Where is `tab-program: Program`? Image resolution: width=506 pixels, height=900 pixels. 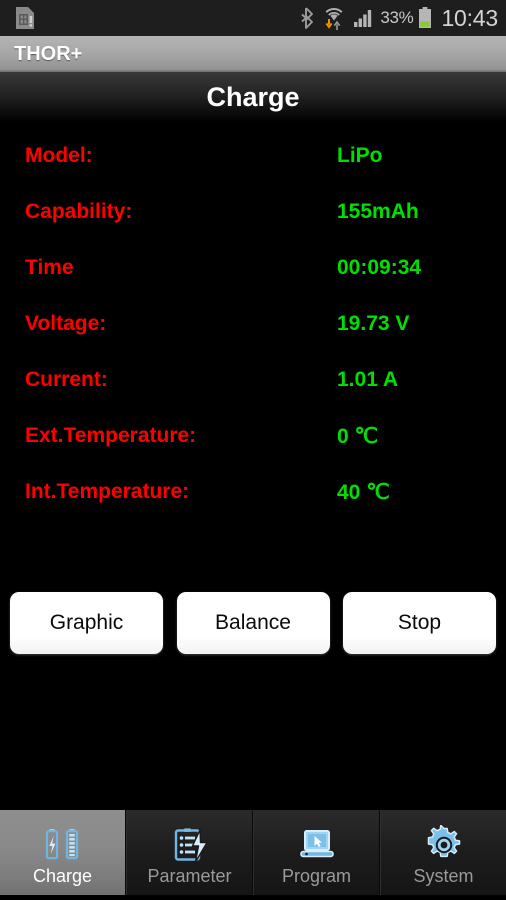 tab-program: Program is located at coordinates (316, 855).